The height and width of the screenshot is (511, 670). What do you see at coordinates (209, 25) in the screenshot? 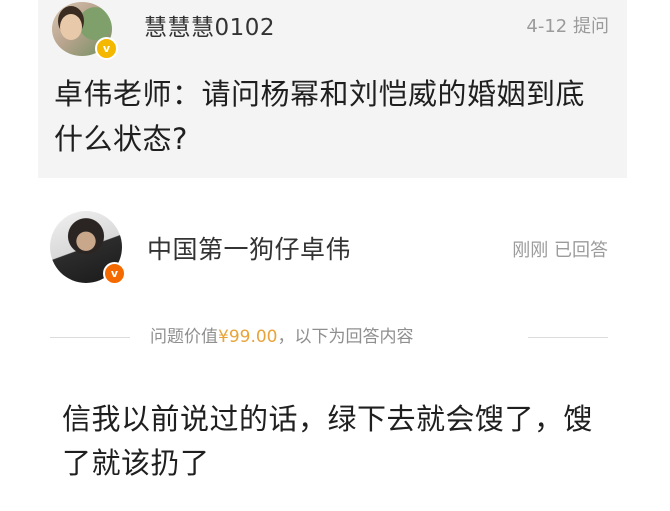
I see `asker-name: 慧慧慧0102` at bounding box center [209, 25].